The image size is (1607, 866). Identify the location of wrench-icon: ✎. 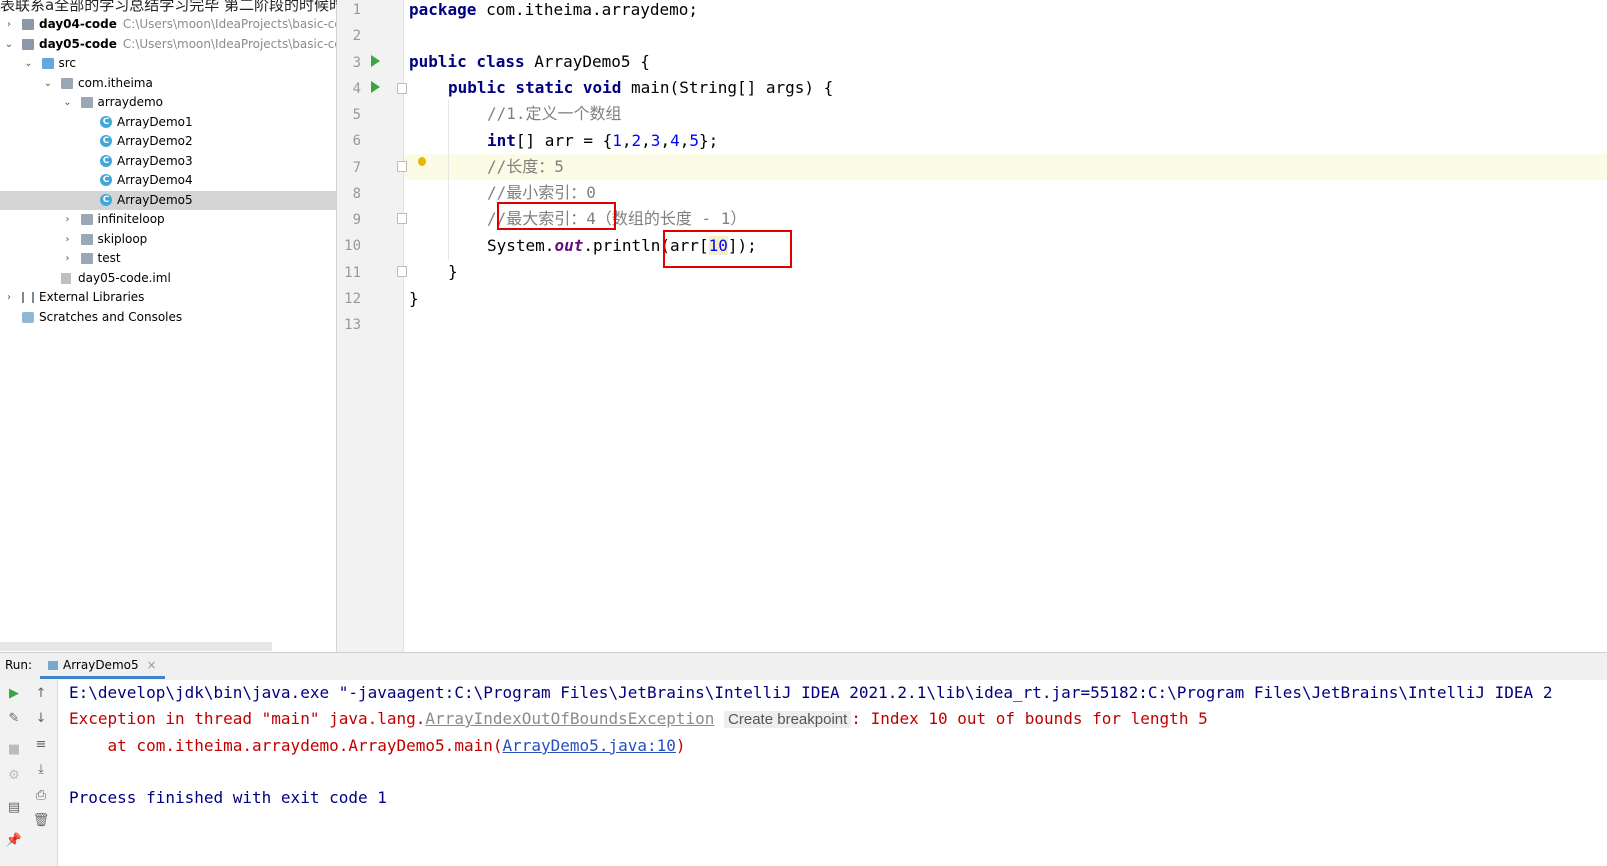
(14, 719).